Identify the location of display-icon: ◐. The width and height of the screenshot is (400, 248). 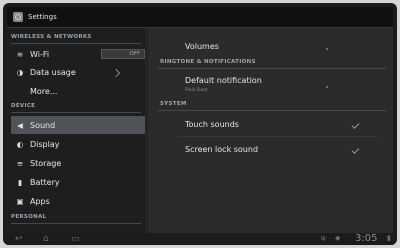
(20, 144).